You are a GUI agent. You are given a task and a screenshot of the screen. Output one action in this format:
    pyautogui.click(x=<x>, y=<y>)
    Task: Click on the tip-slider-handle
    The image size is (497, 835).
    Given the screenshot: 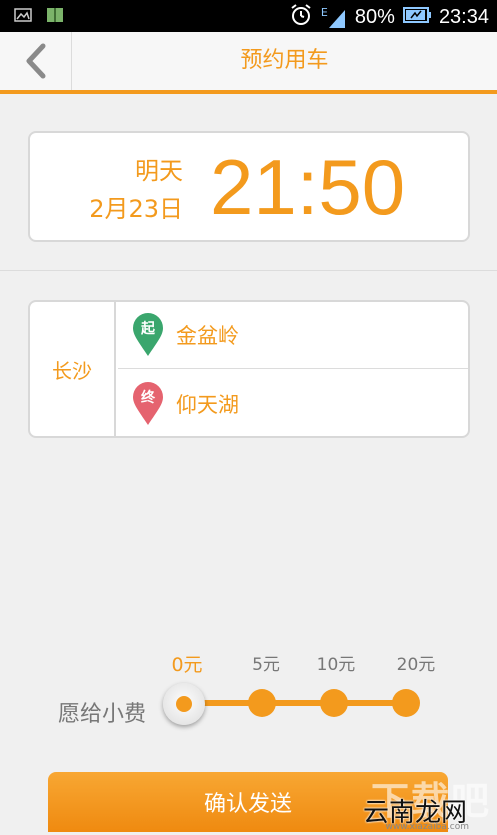 What is the action you would take?
    pyautogui.click(x=184, y=704)
    